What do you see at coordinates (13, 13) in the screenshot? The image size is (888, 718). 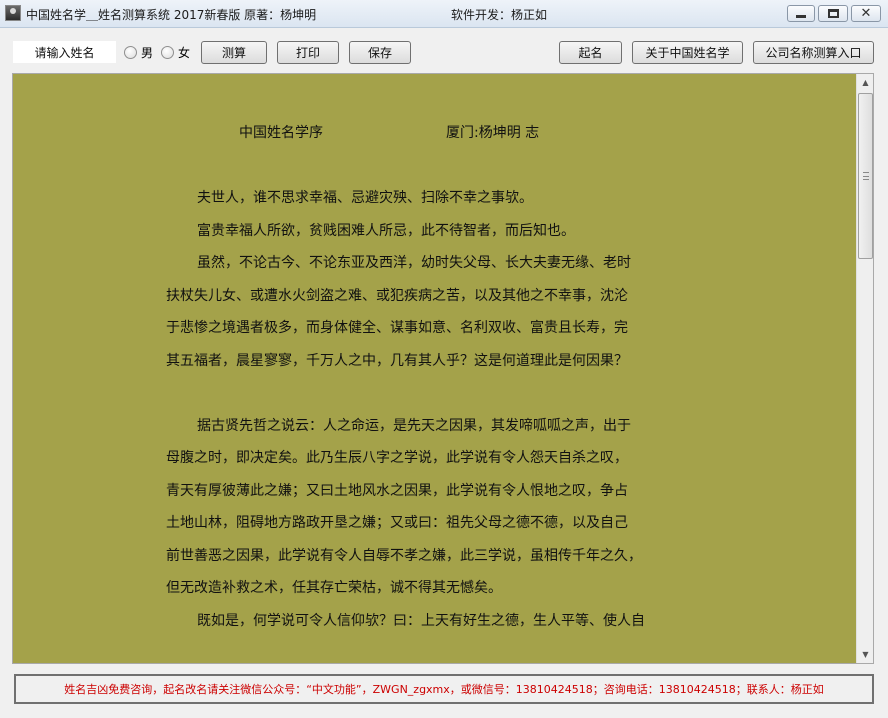 I see `app-icon` at bounding box center [13, 13].